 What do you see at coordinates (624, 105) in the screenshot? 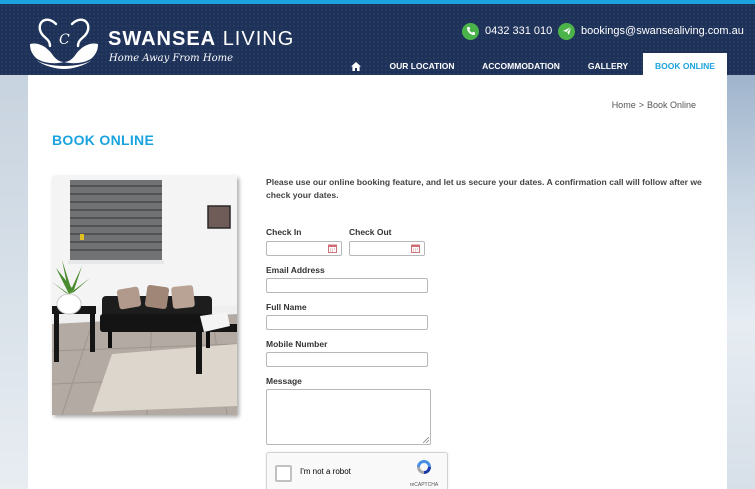
I see `breadcrumb-home-link: Home` at bounding box center [624, 105].